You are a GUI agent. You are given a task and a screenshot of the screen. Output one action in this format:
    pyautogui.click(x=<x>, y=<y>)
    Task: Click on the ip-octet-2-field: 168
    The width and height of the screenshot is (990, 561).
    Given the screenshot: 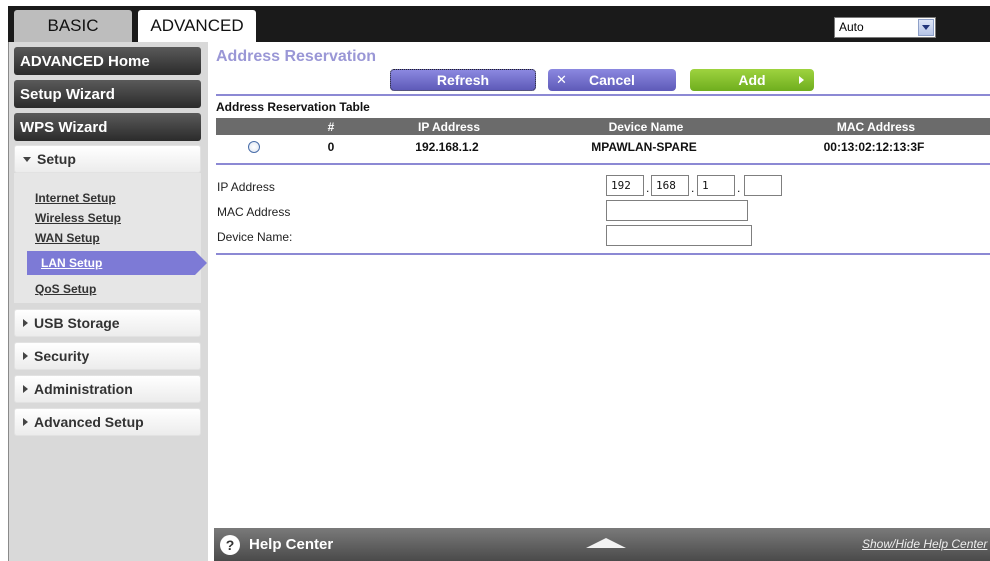 What is the action you would take?
    pyautogui.click(x=670, y=185)
    